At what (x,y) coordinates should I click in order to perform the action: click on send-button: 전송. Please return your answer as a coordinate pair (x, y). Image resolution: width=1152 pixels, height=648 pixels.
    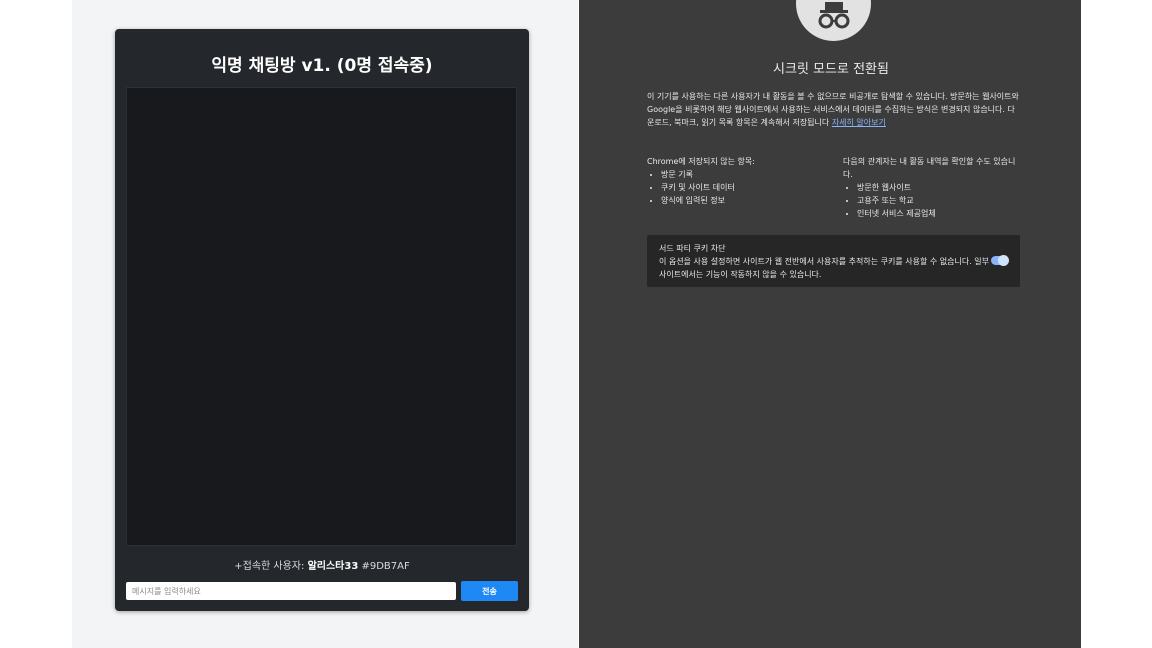
    Looking at the image, I should click on (489, 591).